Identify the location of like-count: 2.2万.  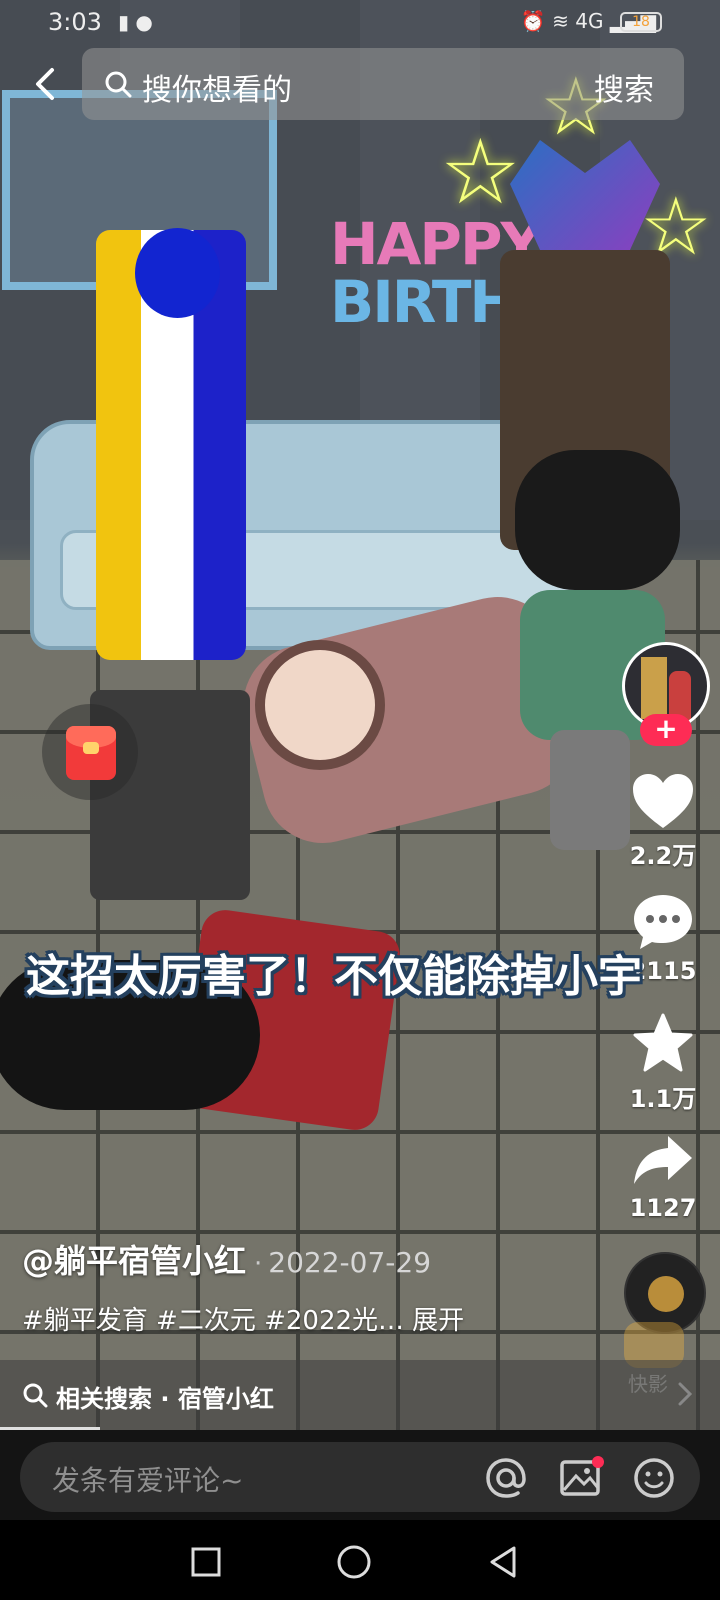
(663, 856).